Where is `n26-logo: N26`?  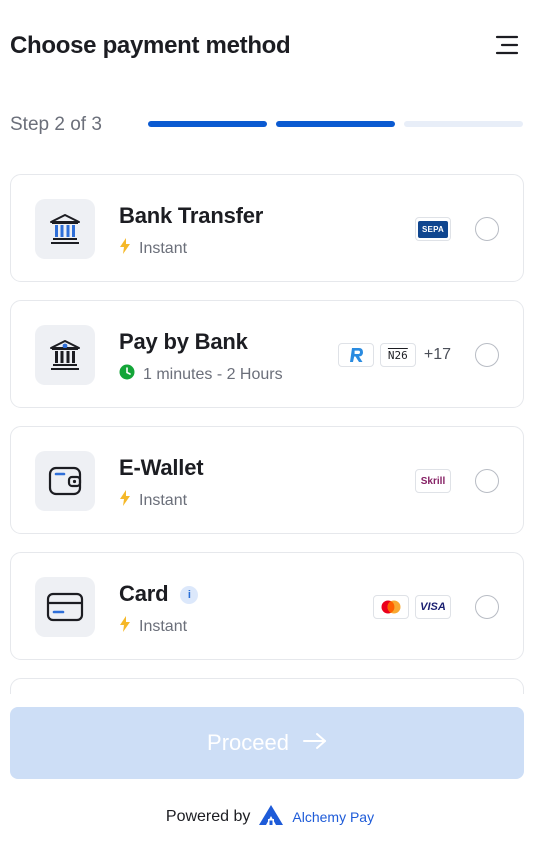
n26-logo: N26 is located at coordinates (397, 355).